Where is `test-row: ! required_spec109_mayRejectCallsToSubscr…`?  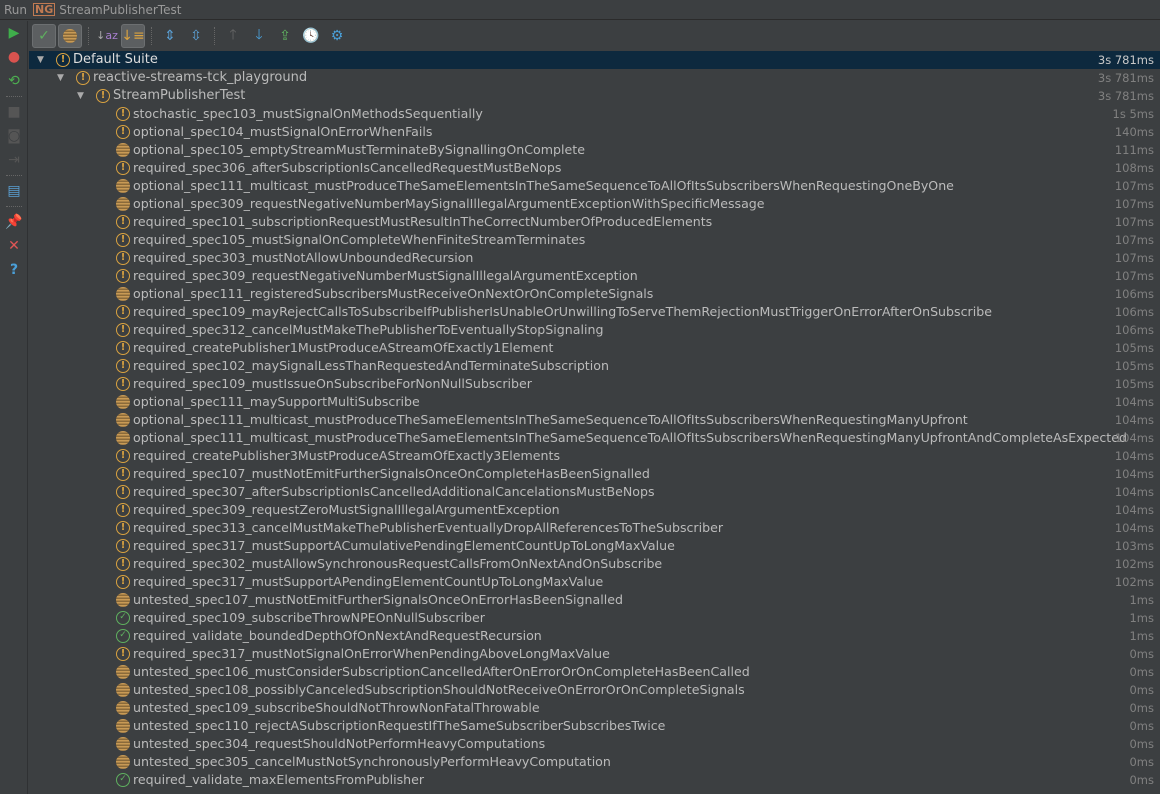 test-row: ! required_spec109_mayRejectCallsToSubscr… is located at coordinates (594, 312).